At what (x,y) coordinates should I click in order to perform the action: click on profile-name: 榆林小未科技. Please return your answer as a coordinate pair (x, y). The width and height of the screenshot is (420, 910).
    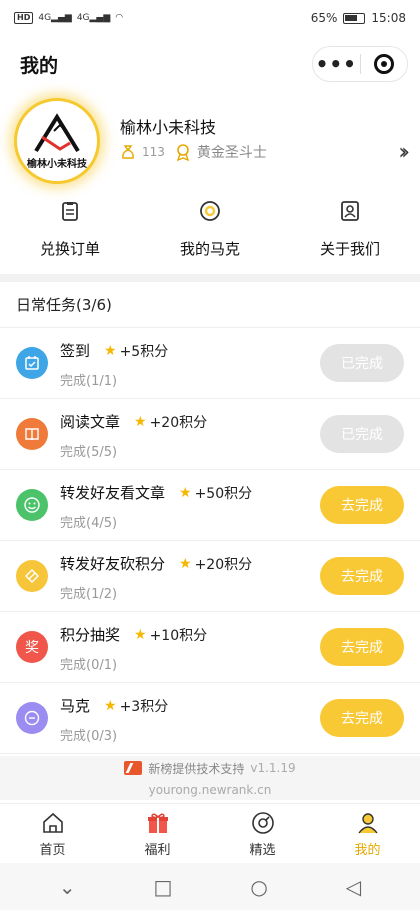
    Looking at the image, I should click on (168, 127).